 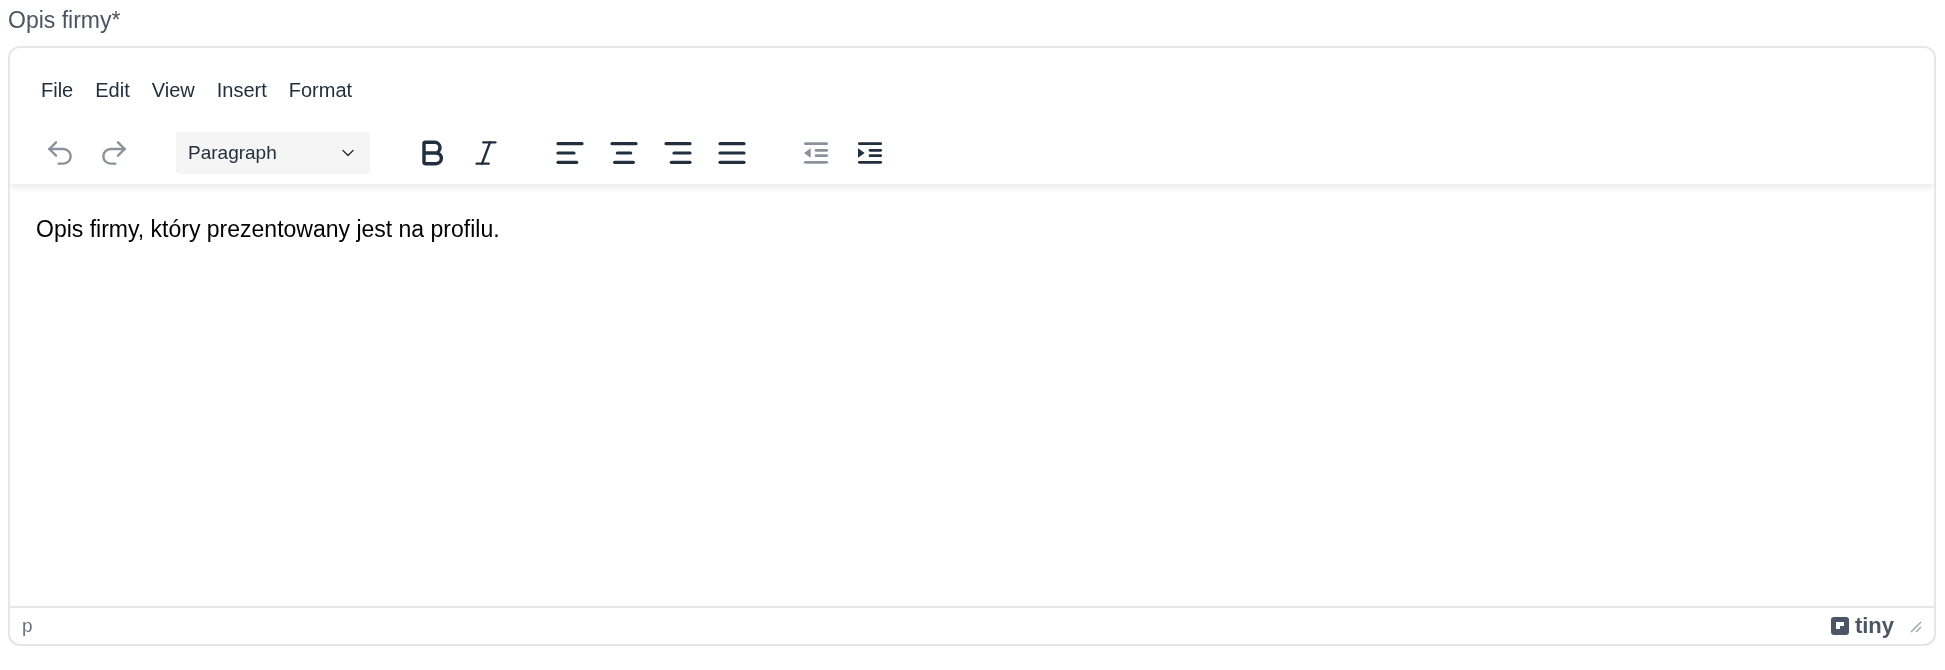 What do you see at coordinates (320, 90) in the screenshot?
I see `menu-item: Format` at bounding box center [320, 90].